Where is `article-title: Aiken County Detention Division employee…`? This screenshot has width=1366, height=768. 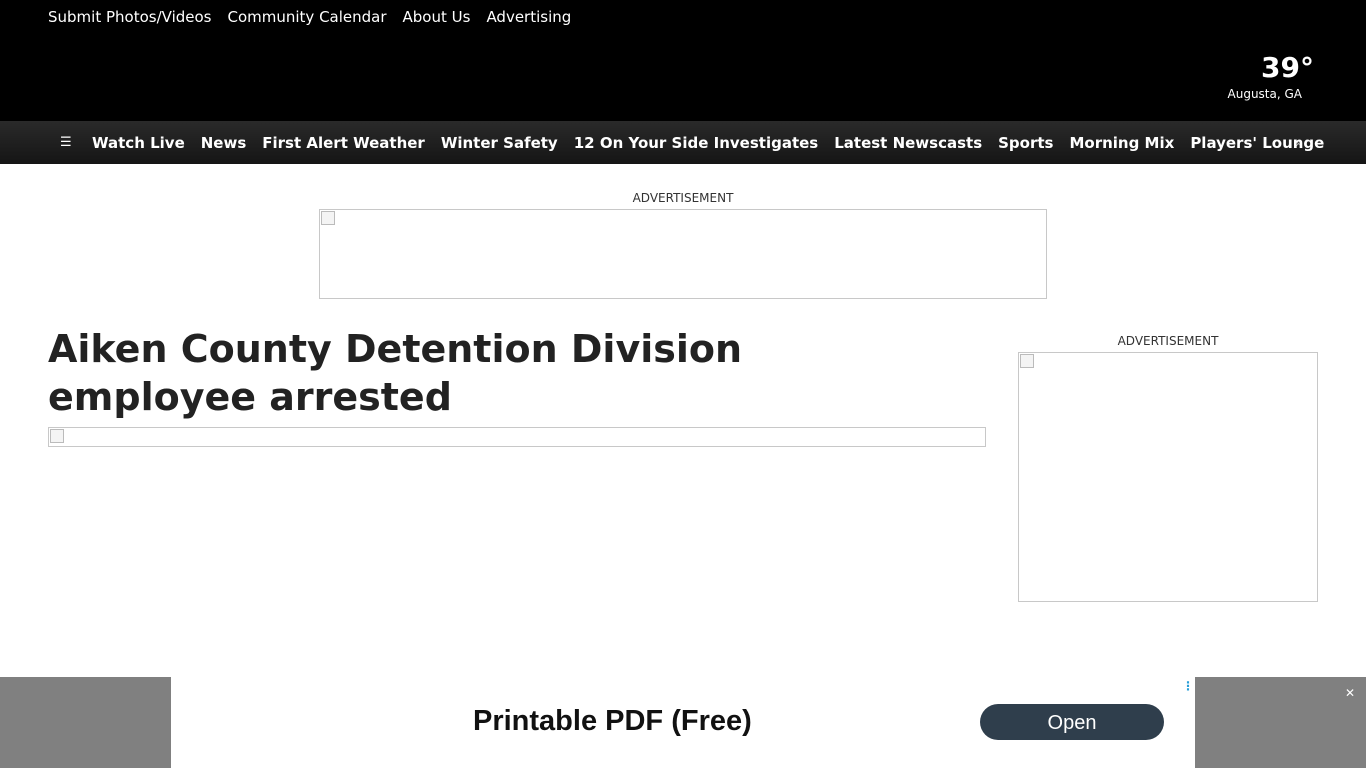 article-title: Aiken County Detention Division employee… is located at coordinates (395, 373).